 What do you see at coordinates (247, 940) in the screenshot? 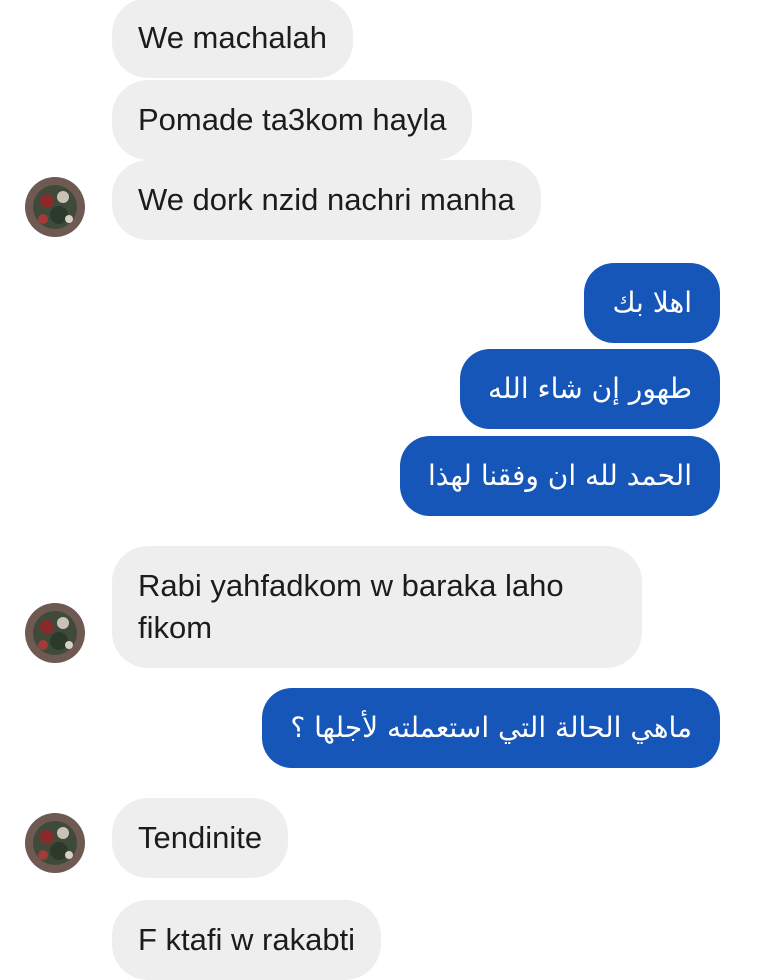
I see `incoming-message: F ktafi w rakabti` at bounding box center [247, 940].